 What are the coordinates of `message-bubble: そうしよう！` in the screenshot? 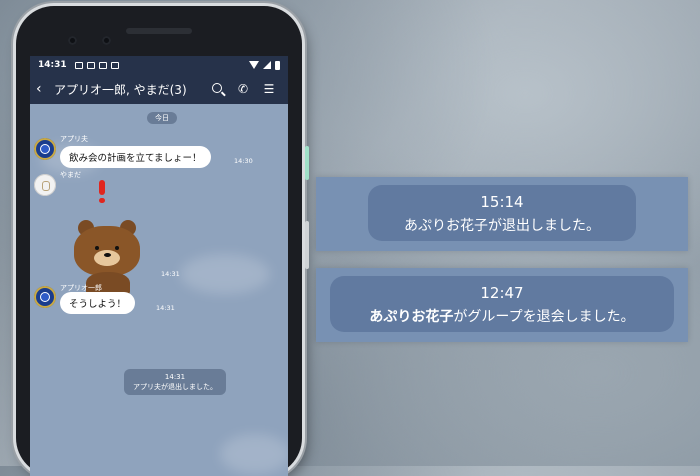 It's located at (98, 303).